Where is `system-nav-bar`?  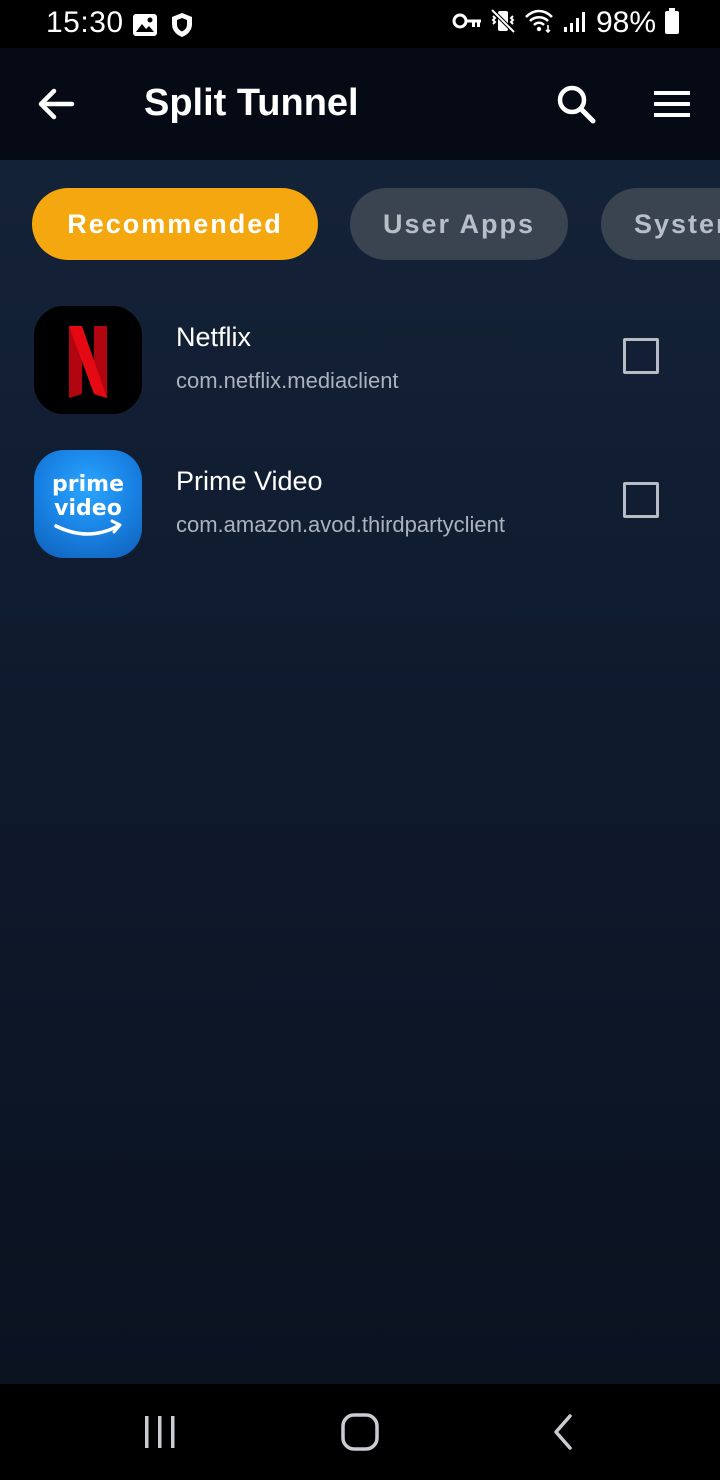
system-nav-bar is located at coordinates (360, 1432).